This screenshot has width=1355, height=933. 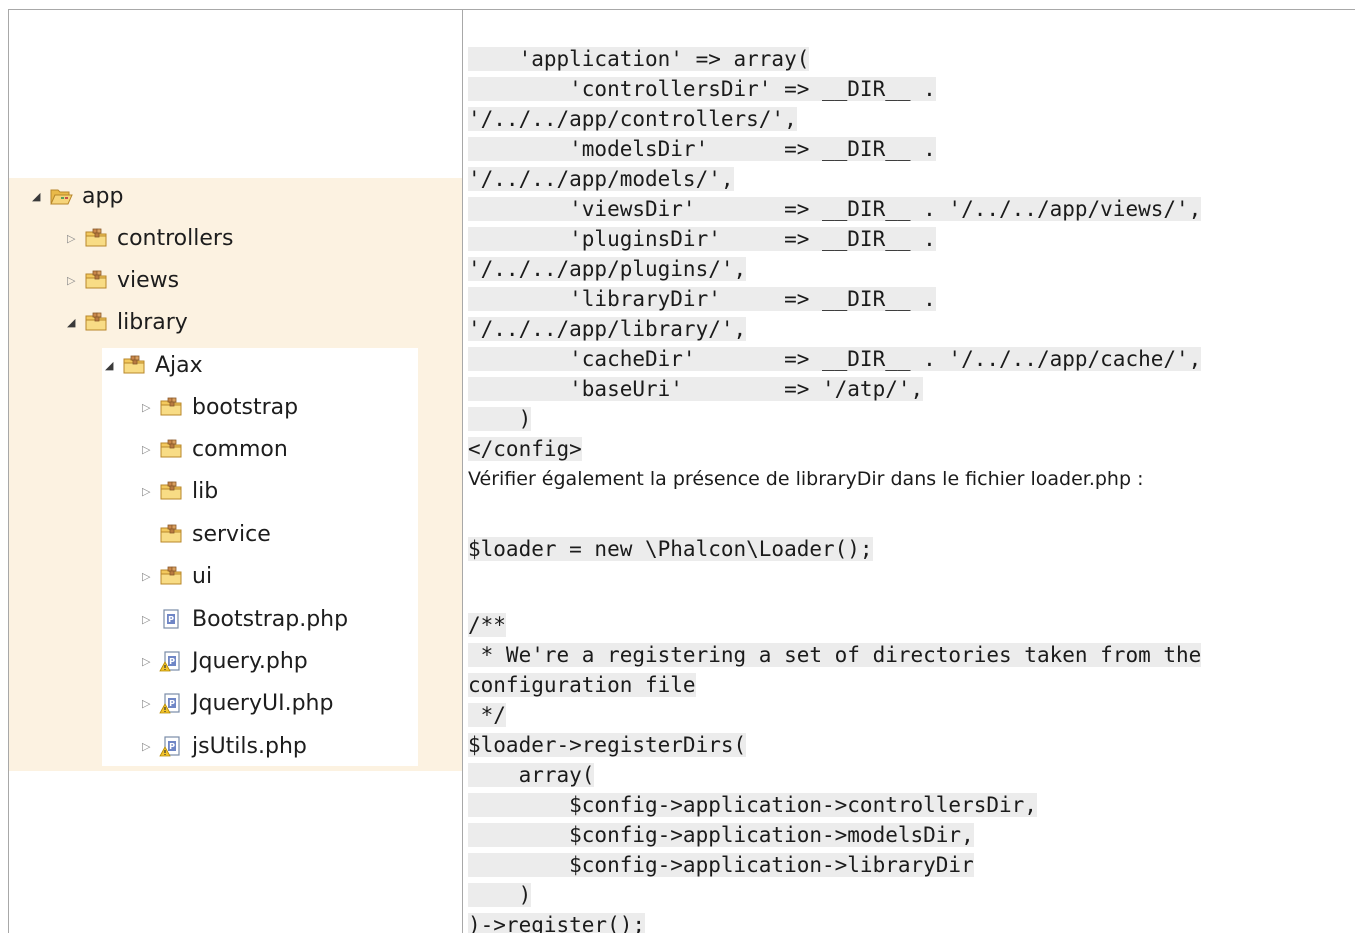 I want to click on code-line-text: 'modelsDir' => __DIR__ ., so click(x=702, y=149).